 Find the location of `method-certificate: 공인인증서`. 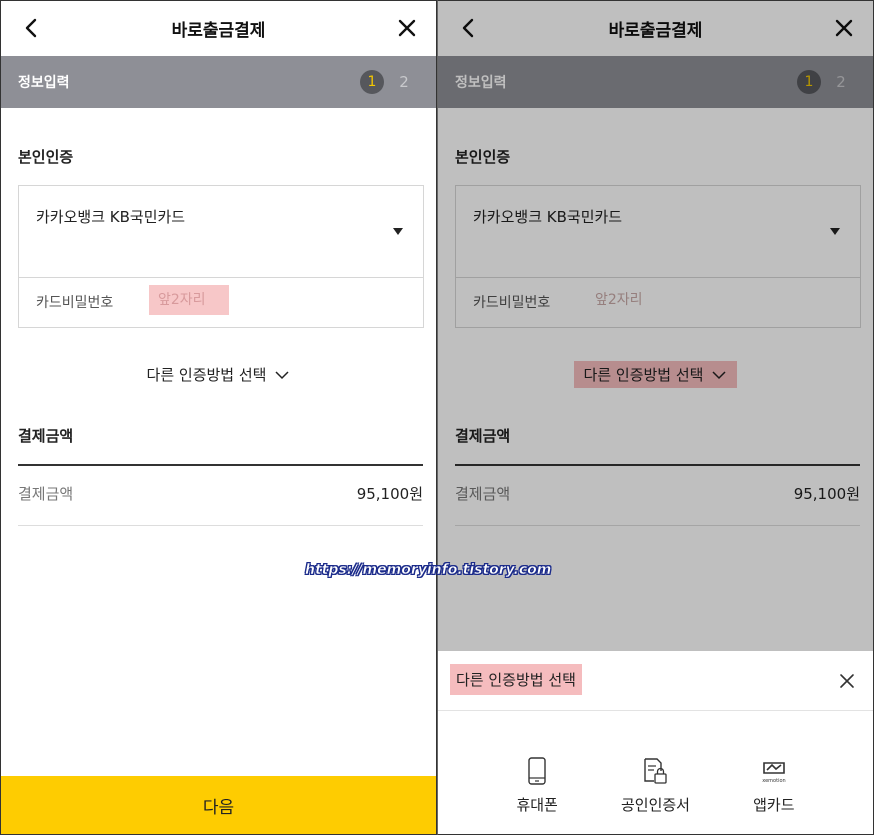

method-certificate: 공인인증서 is located at coordinates (655, 785).